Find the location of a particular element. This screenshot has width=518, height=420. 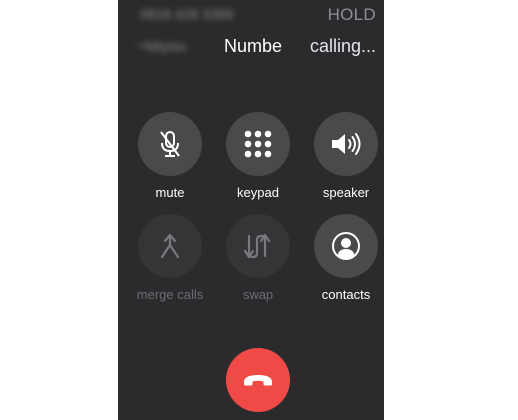

end-call-button is located at coordinates (258, 380).